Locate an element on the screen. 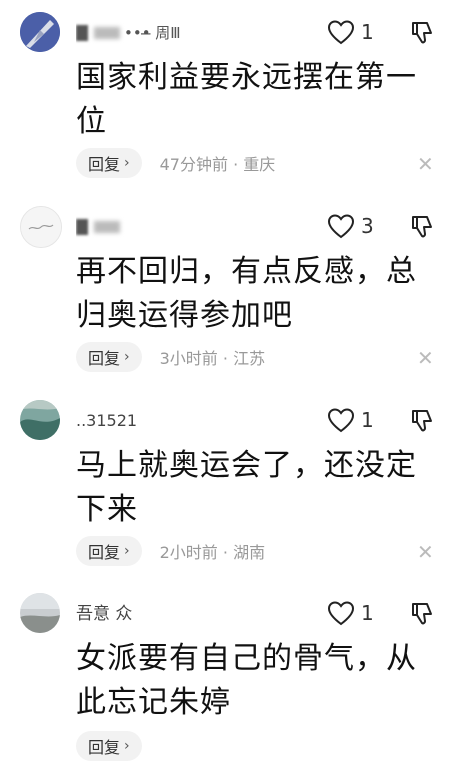 Image resolution: width=457 pixels, height=761 pixels. username: •••̶ 周Ⅲ is located at coordinates (131, 33).